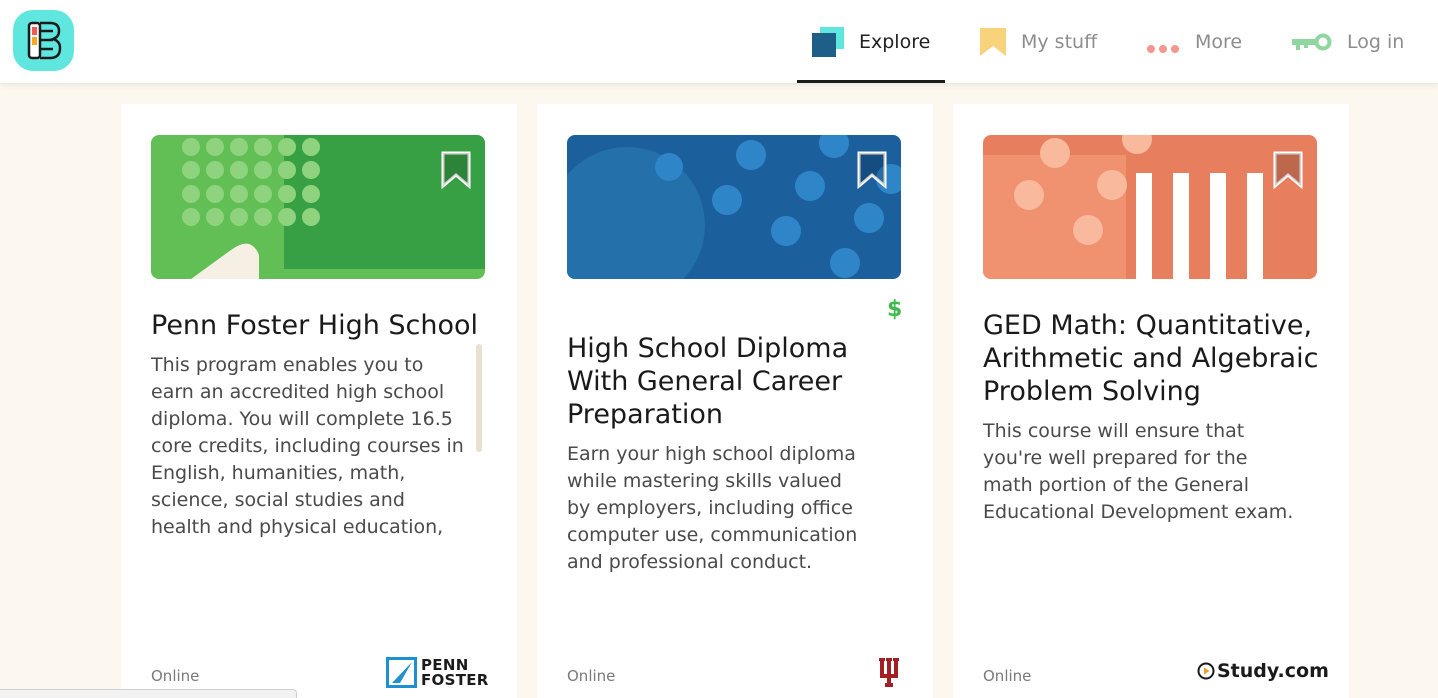  What do you see at coordinates (401, 672) in the screenshot?
I see `penn-foster-mark-icon` at bounding box center [401, 672].